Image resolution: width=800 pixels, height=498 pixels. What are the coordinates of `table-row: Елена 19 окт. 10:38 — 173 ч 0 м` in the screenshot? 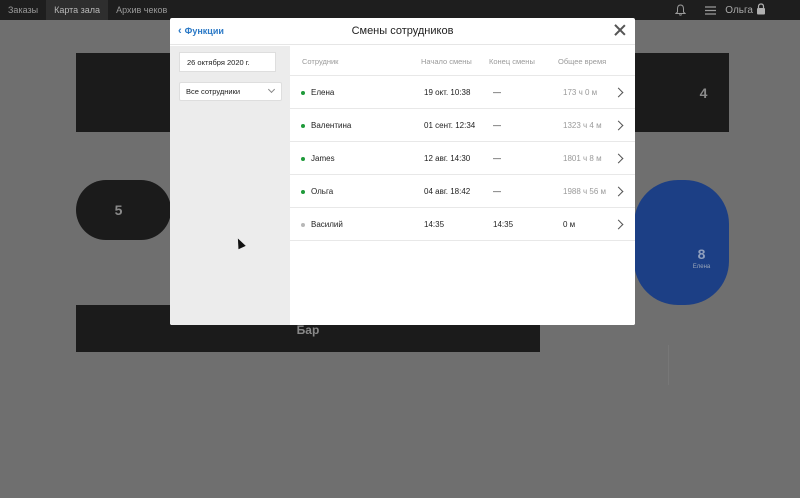 It's located at (462, 92).